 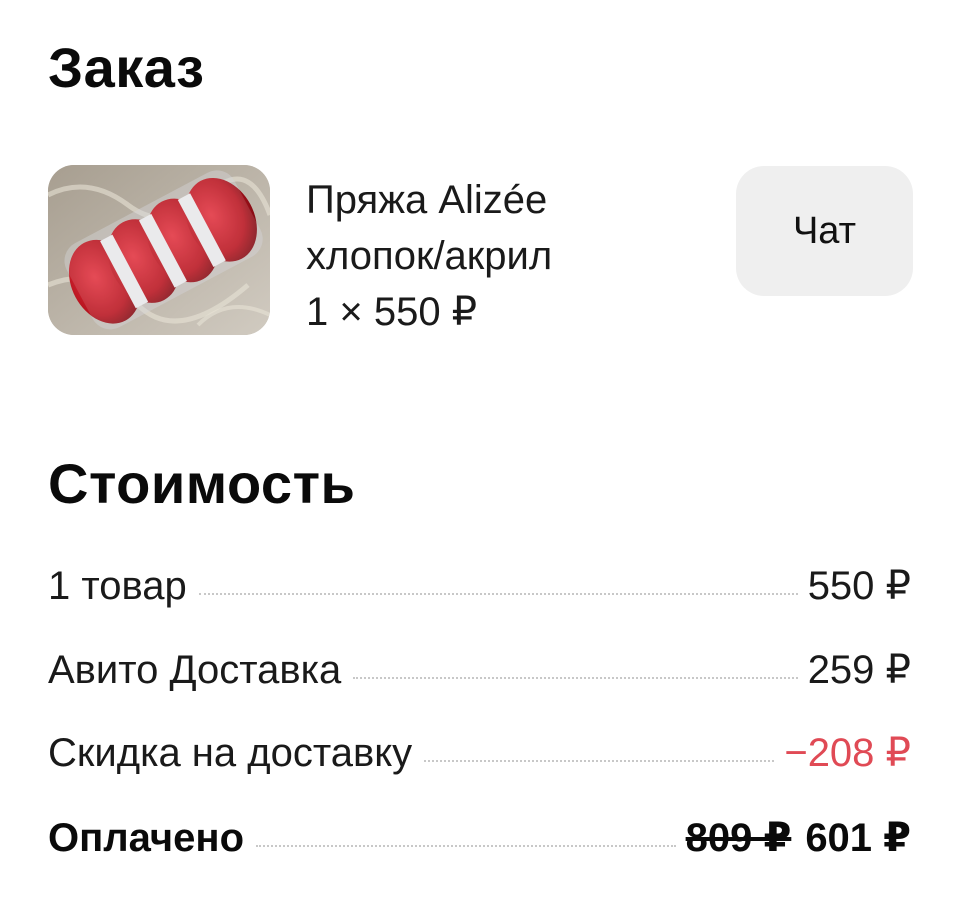 What do you see at coordinates (479, 838) in the screenshot?
I see `cost-row-paid: Оплачено 809 ₽ 601 ₽` at bounding box center [479, 838].